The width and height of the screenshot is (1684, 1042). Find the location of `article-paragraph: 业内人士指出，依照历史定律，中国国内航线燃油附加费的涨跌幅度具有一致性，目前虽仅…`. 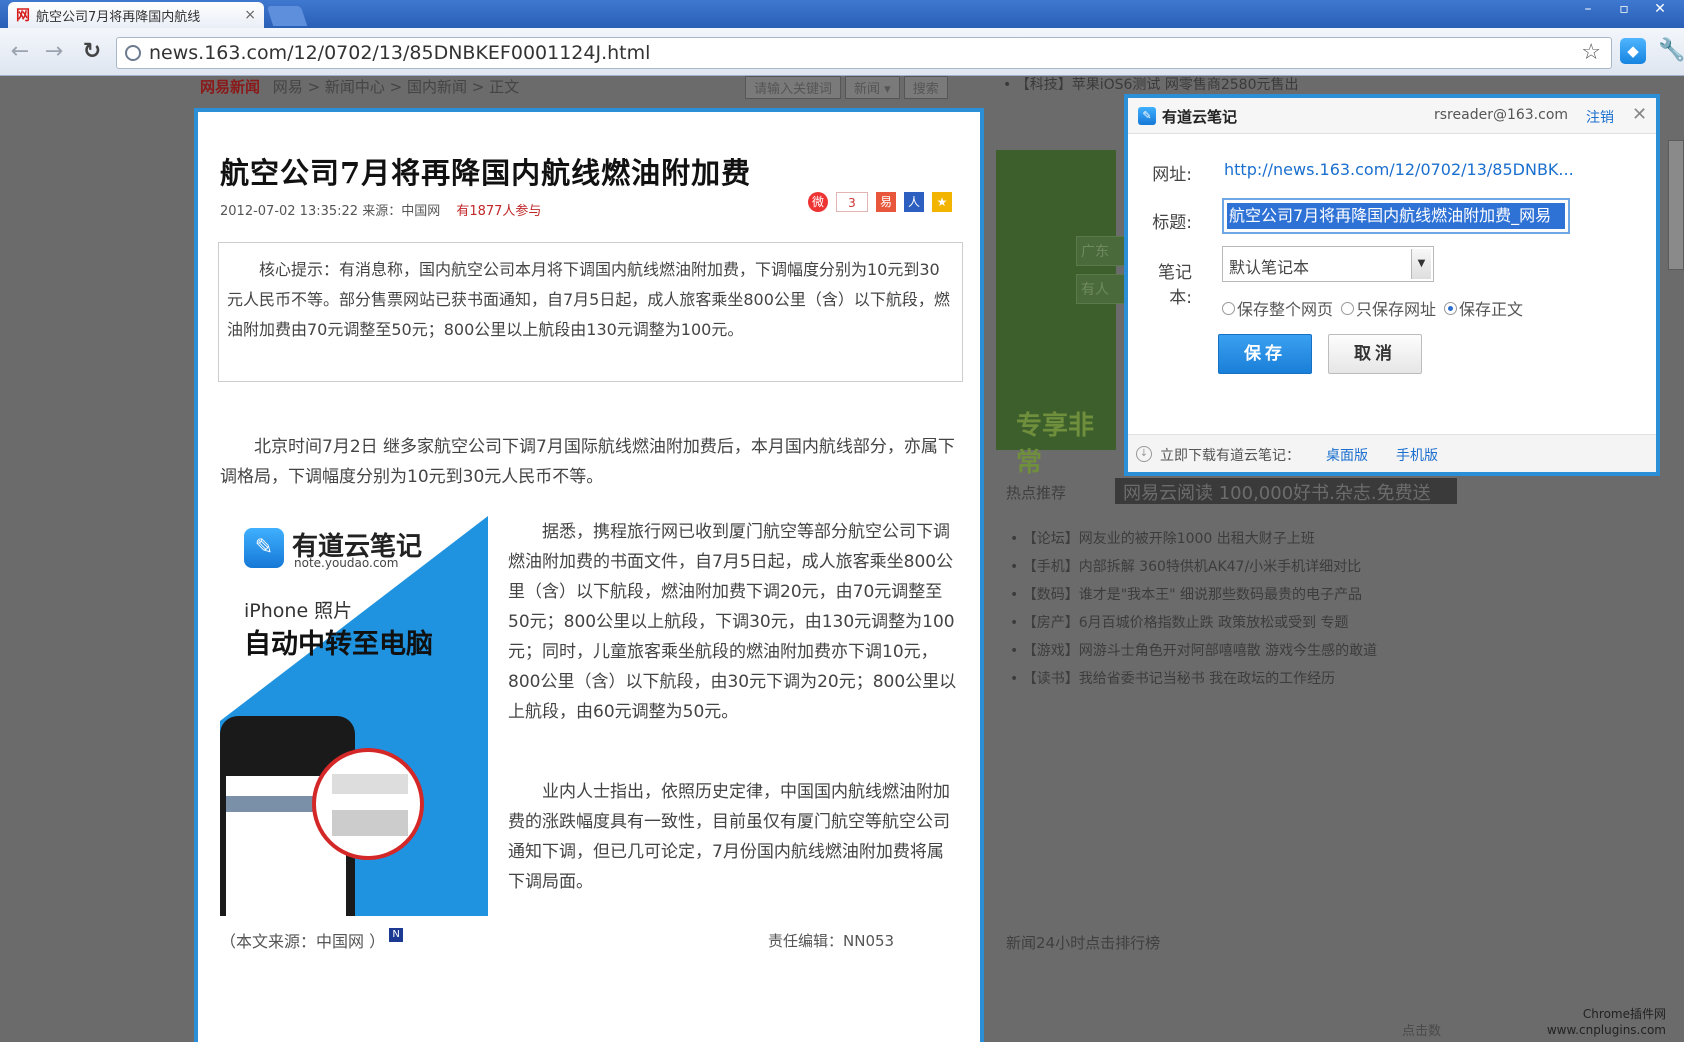

article-paragraph: 业内人士指出，依照历史定律，中国国内航线燃油附加费的涨跌幅度具有一致性，目前虽仅… is located at coordinates (729, 837).